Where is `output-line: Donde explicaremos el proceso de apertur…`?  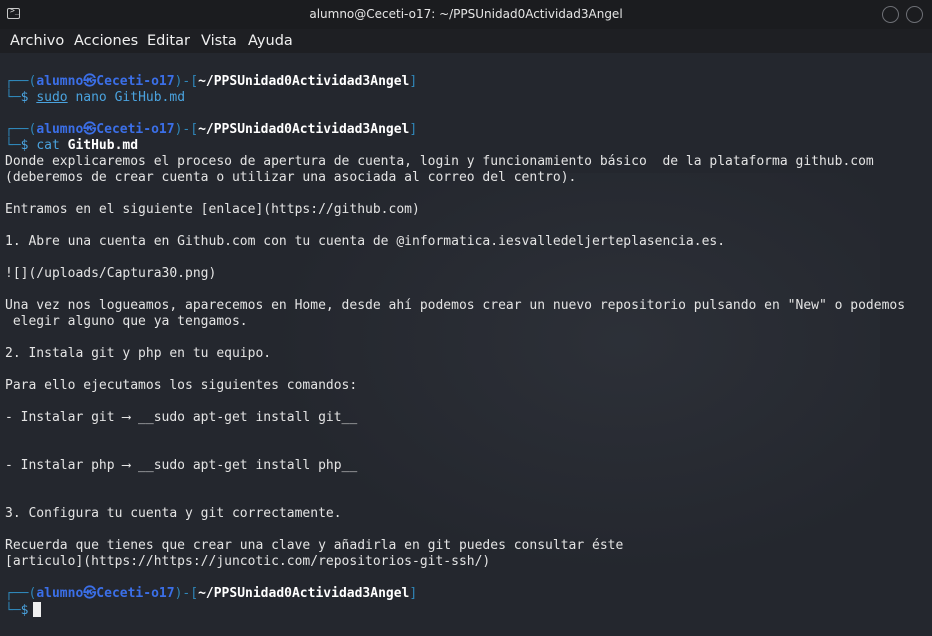 output-line: Donde explicaremos el proceso de apertur… is located at coordinates (439, 161).